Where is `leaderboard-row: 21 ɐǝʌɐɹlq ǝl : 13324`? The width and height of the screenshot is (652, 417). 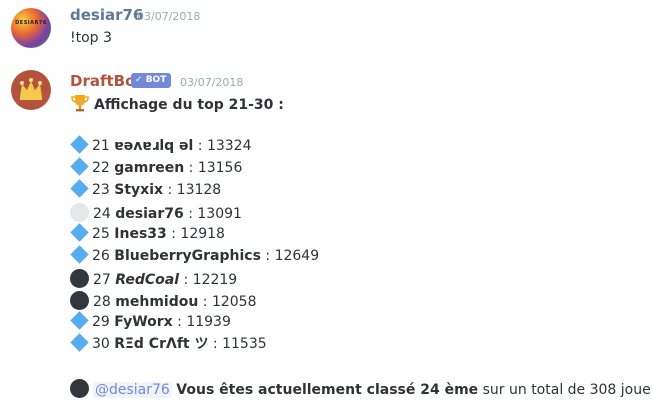 leaderboard-row: 21 ɐǝʌɐɹlq ǝl : 13324 is located at coordinates (161, 145).